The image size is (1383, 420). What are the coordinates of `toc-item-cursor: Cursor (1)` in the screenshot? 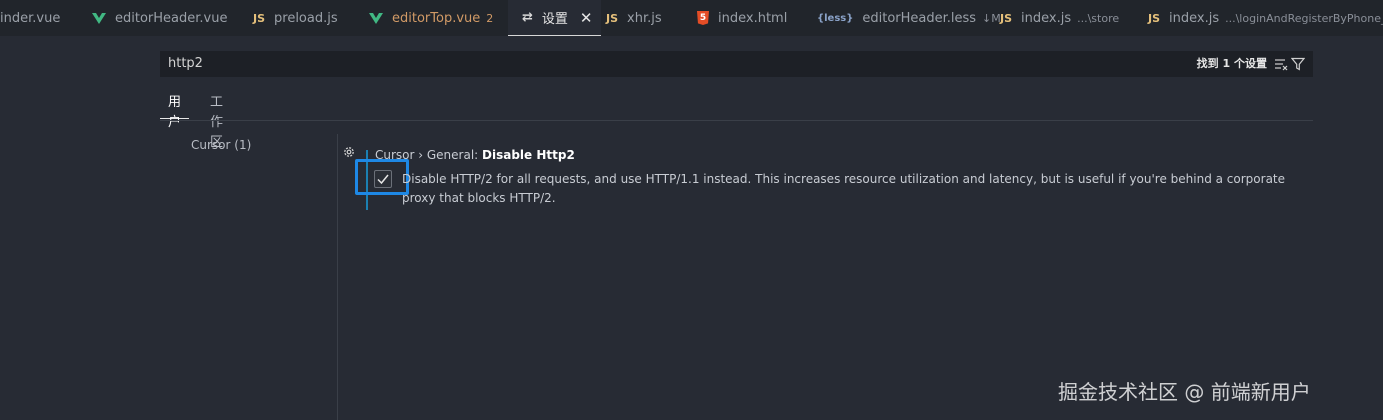 It's located at (221, 145).